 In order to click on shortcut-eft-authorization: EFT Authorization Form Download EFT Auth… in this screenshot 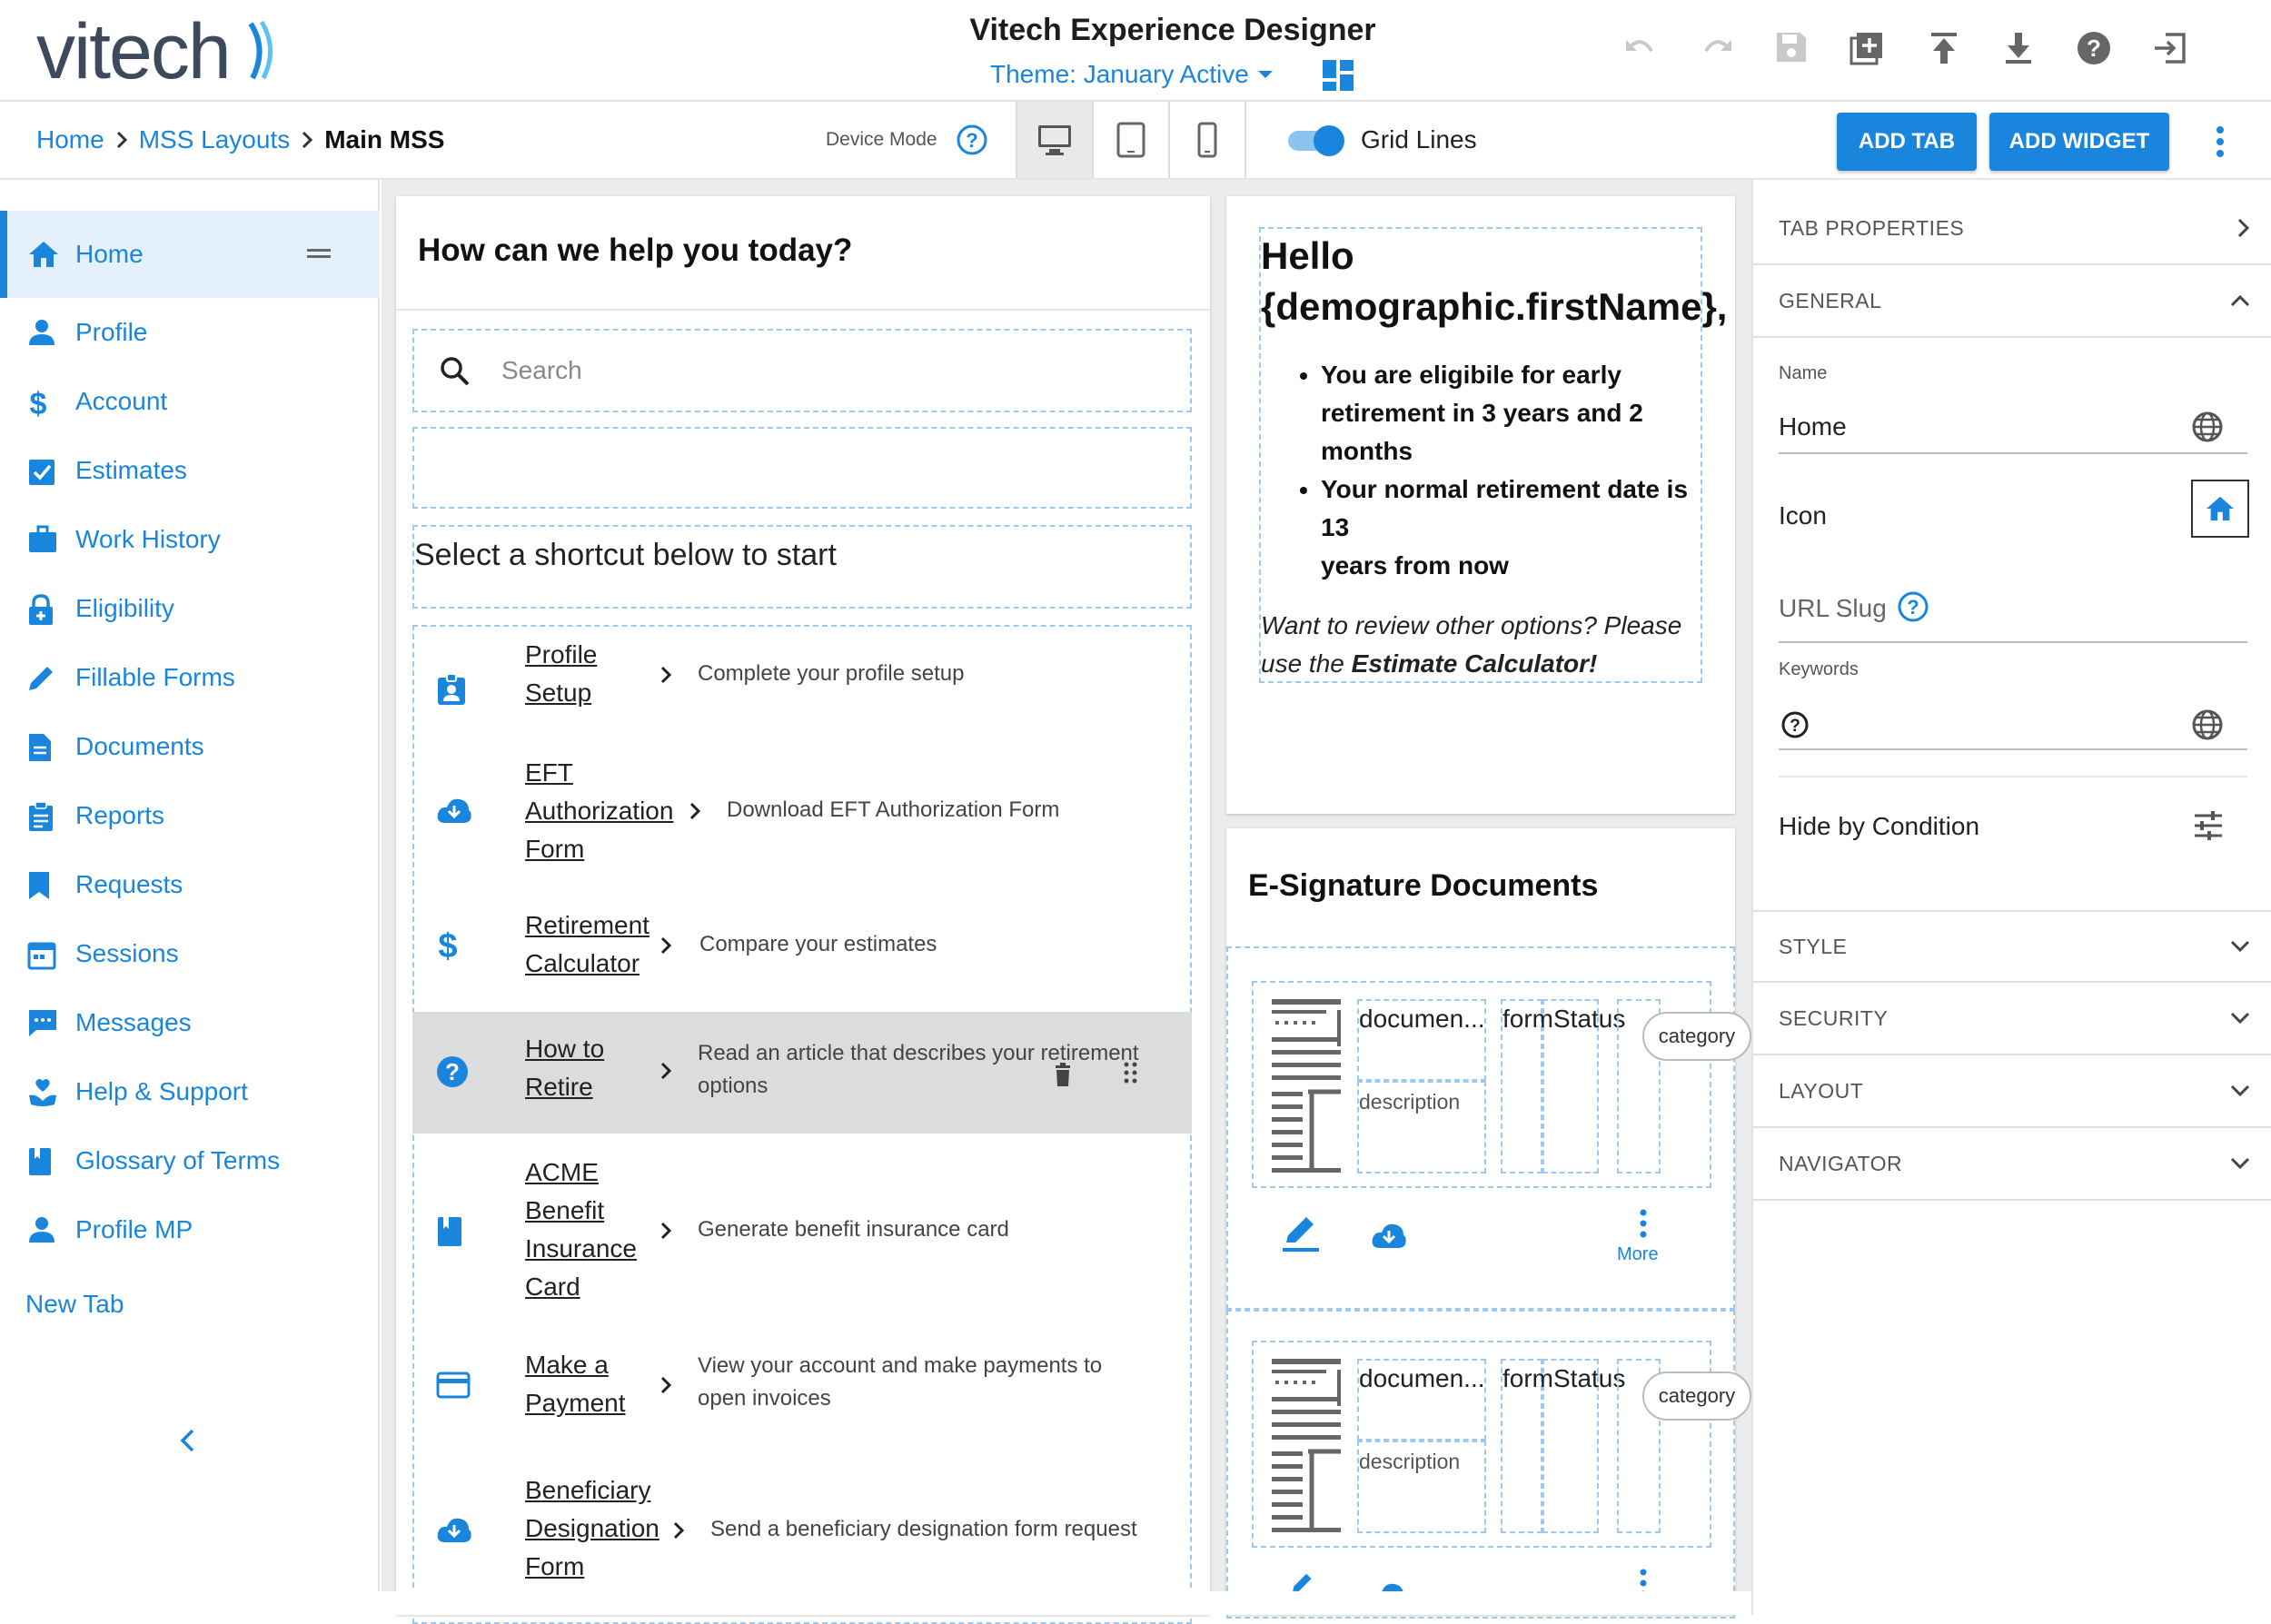, I will do `click(802, 820)`.